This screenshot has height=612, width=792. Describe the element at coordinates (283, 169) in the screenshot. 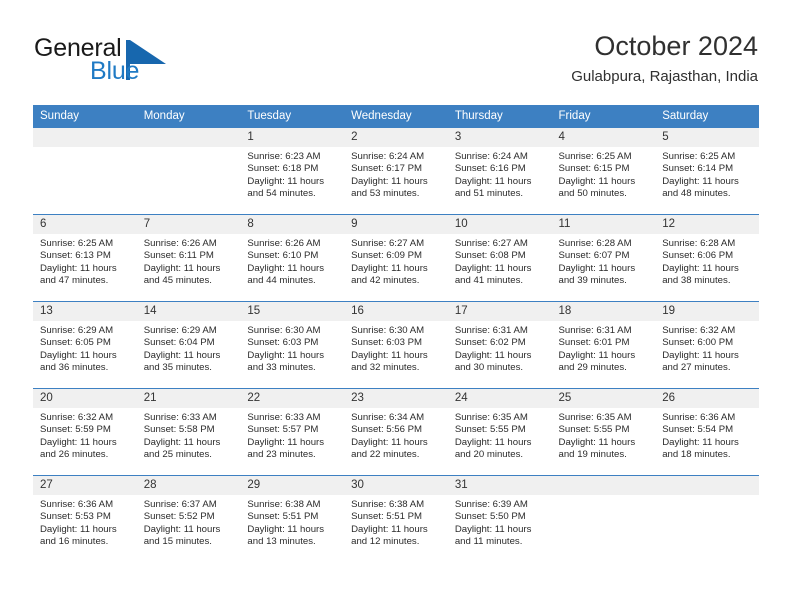

I see `sunset-text: Sunset: 6:18 PM` at that location.